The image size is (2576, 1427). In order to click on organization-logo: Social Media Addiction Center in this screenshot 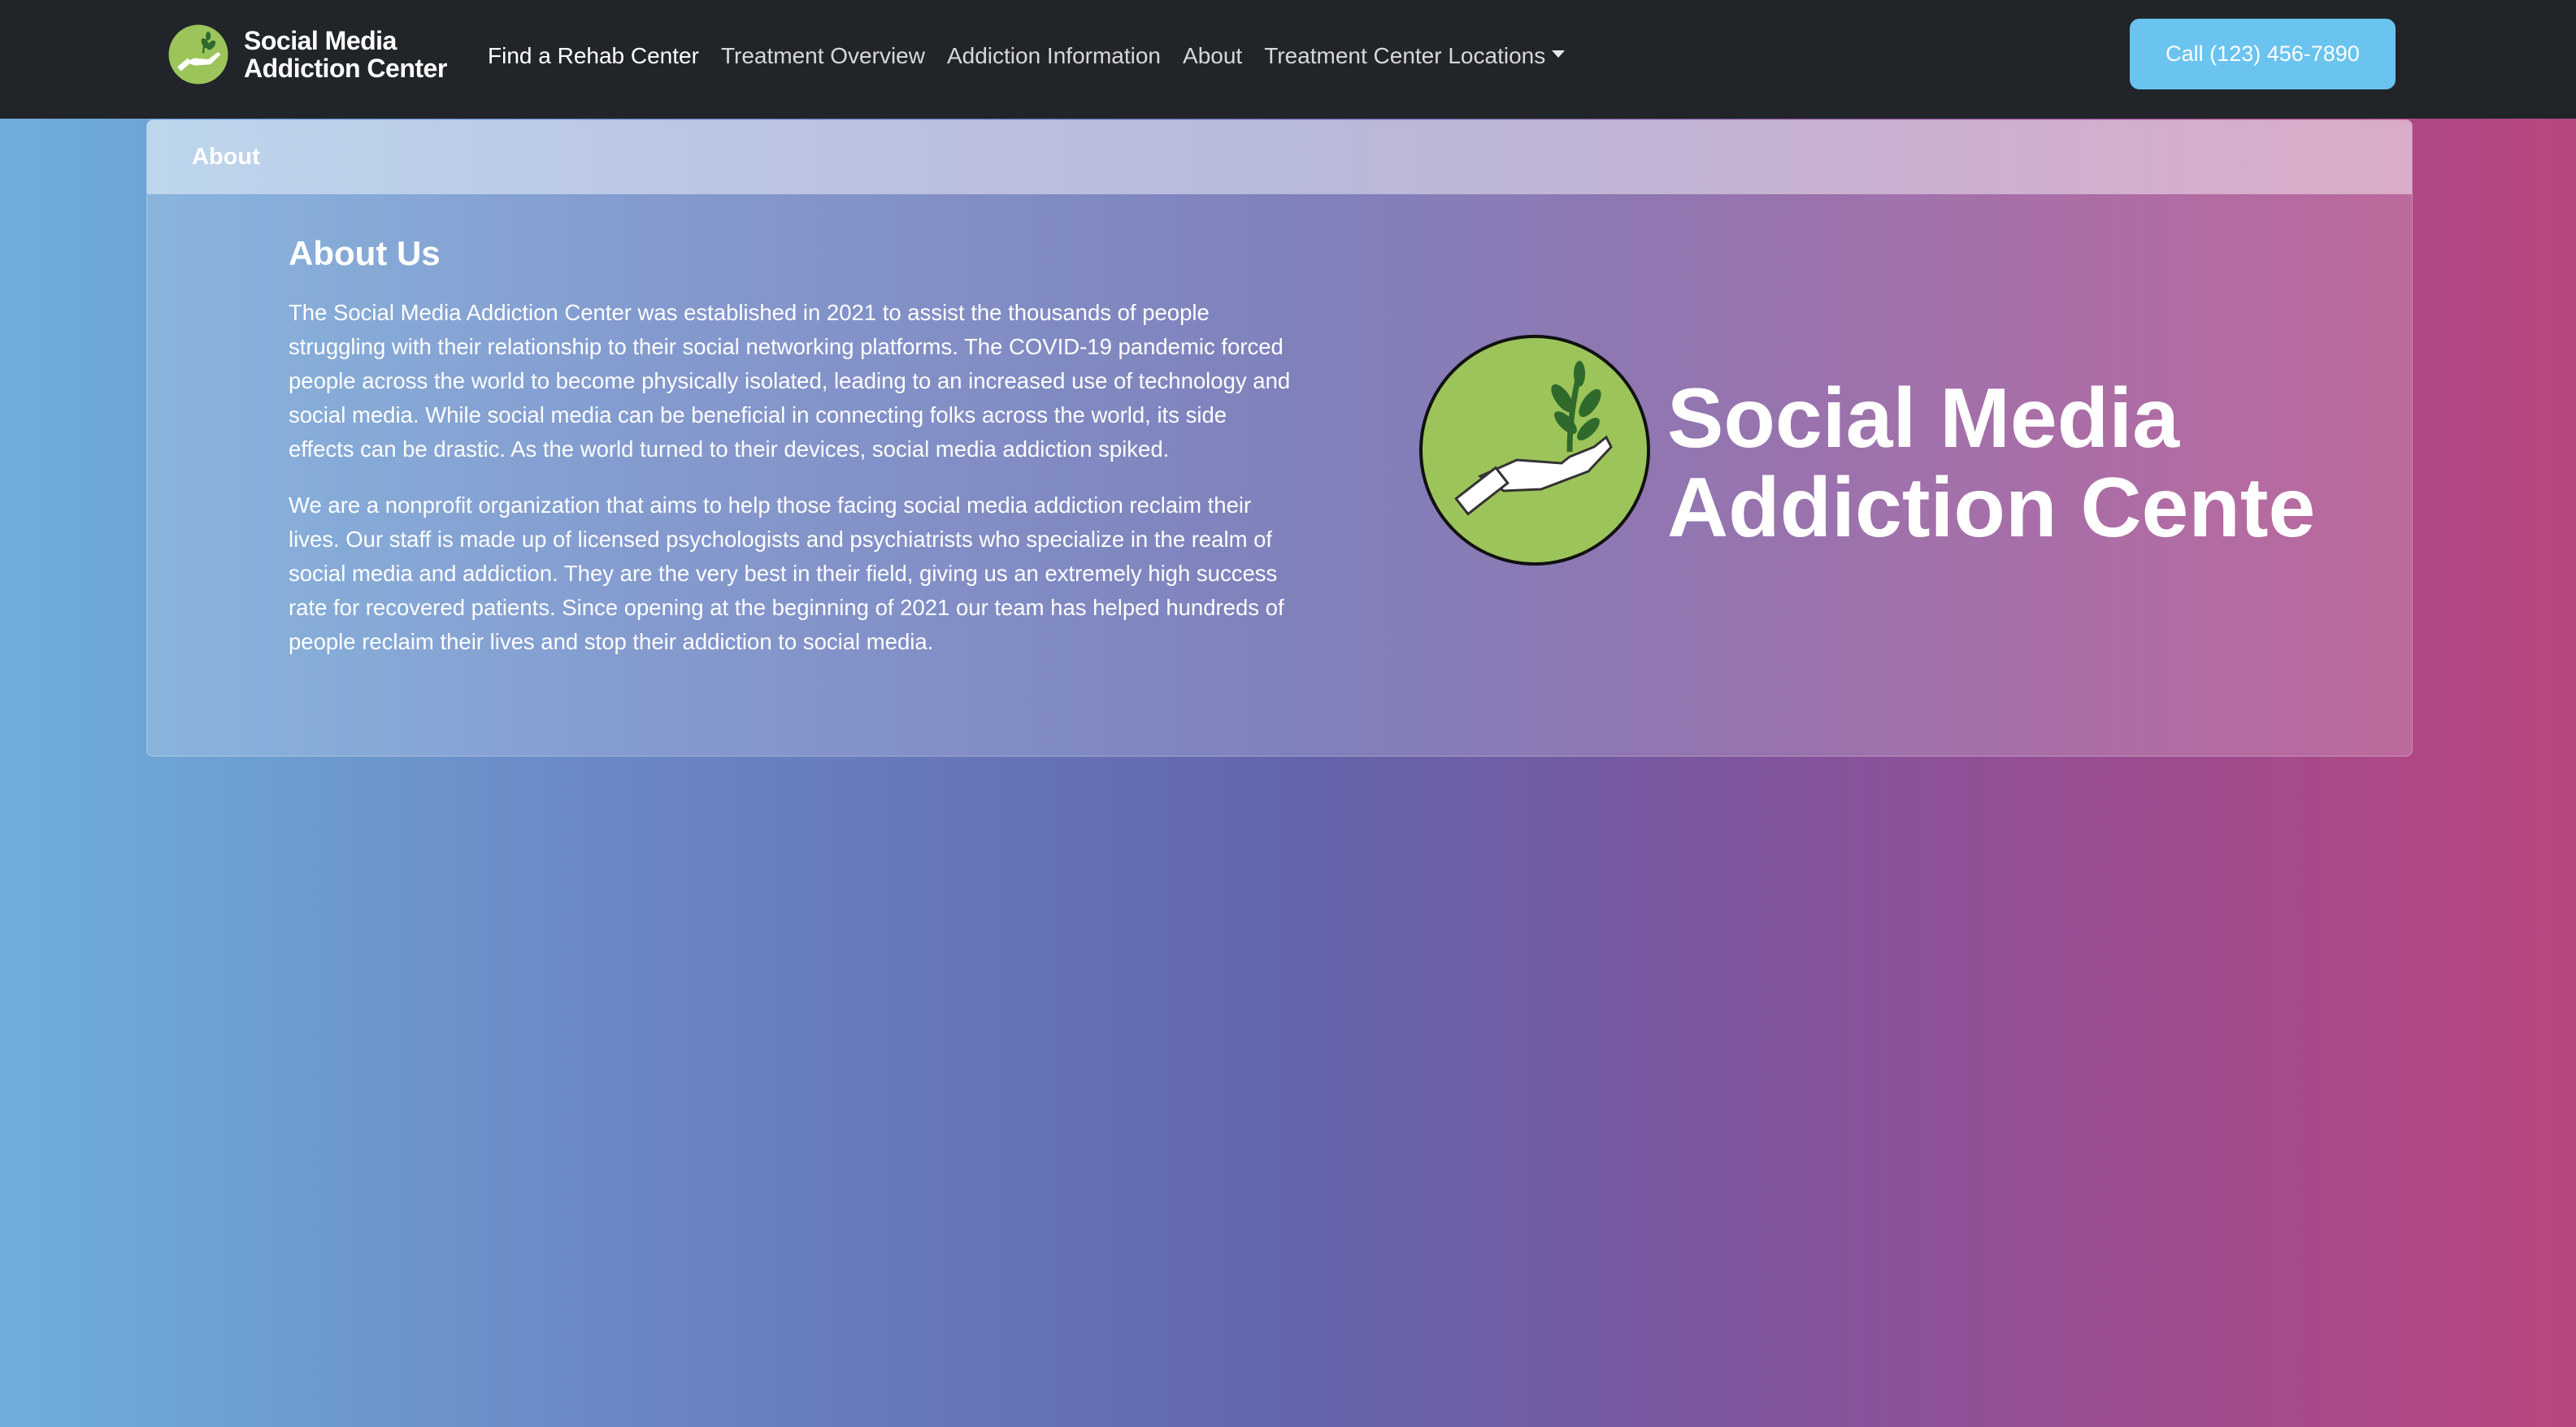, I will do `click(1866, 450)`.